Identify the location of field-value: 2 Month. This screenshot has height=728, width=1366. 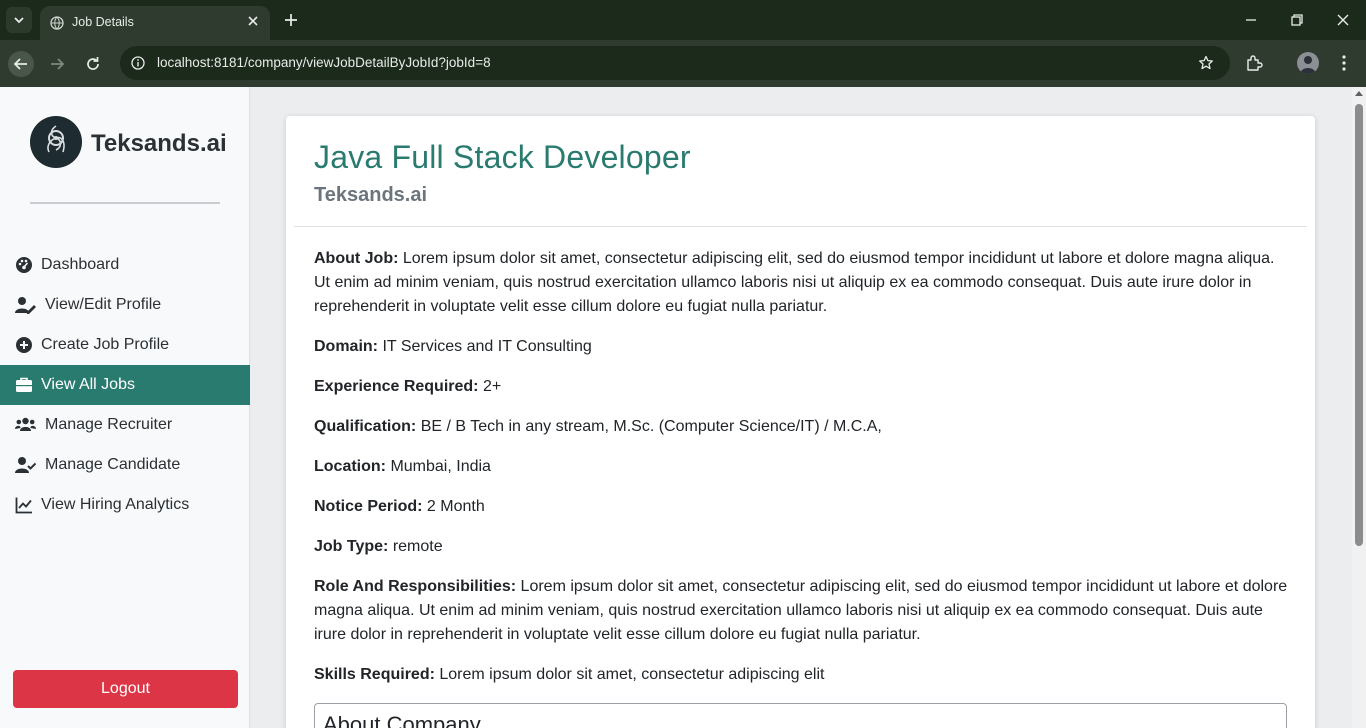
(455, 506).